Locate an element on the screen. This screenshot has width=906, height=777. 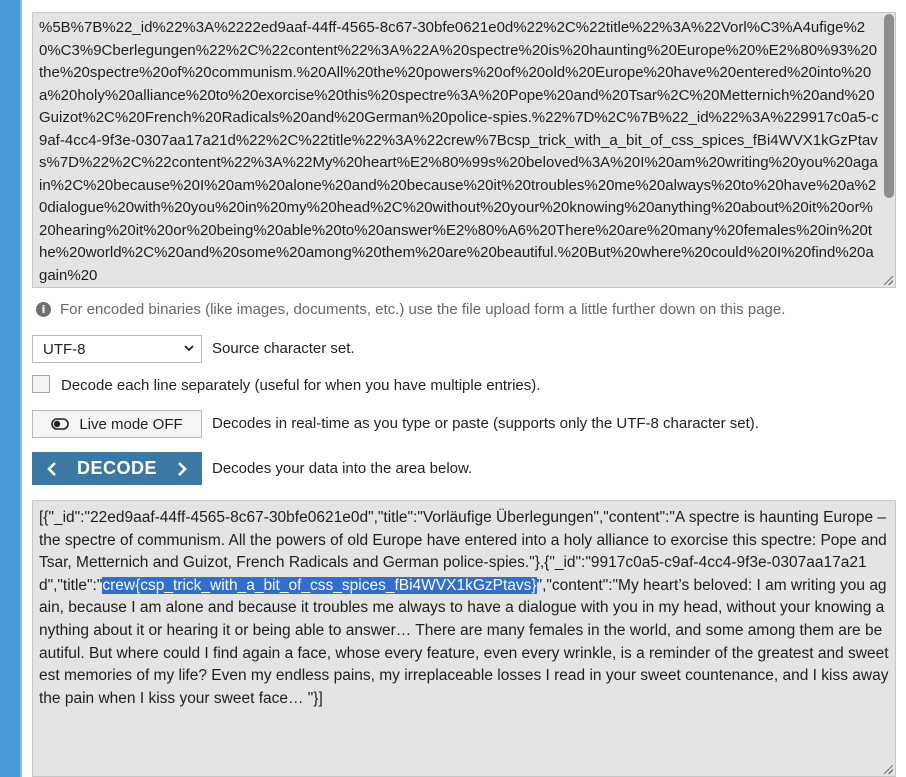
chevron-down-icon is located at coordinates (189, 348).